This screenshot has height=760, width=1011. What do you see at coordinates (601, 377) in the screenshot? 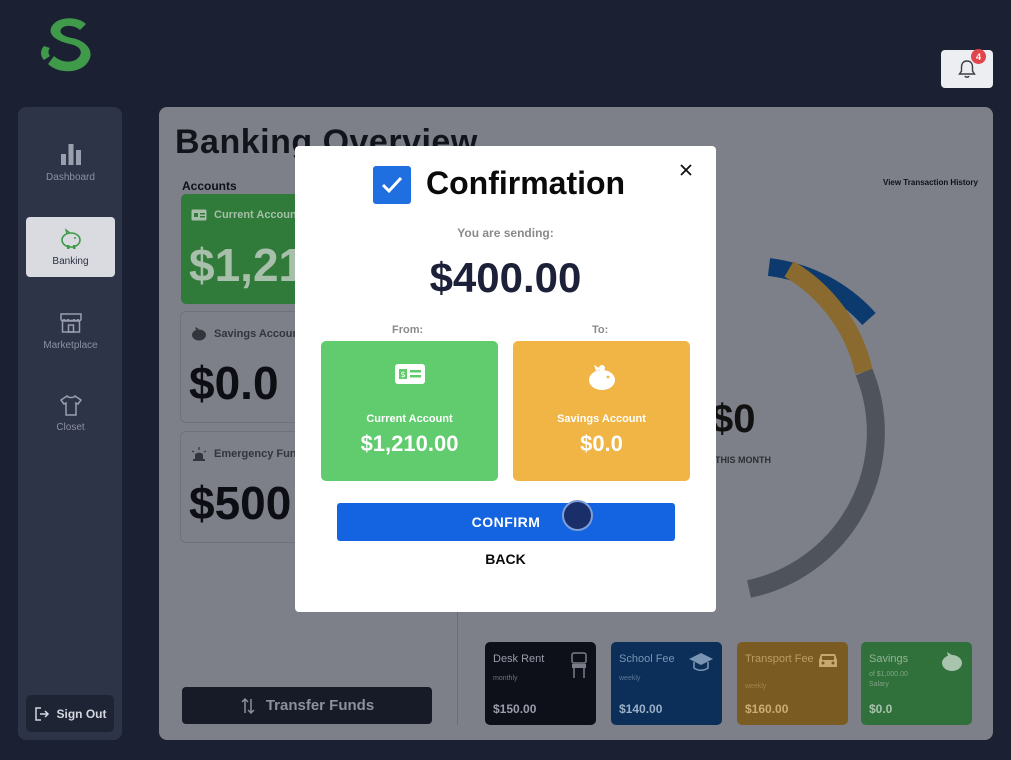
I see `piggy-bank-icon` at bounding box center [601, 377].